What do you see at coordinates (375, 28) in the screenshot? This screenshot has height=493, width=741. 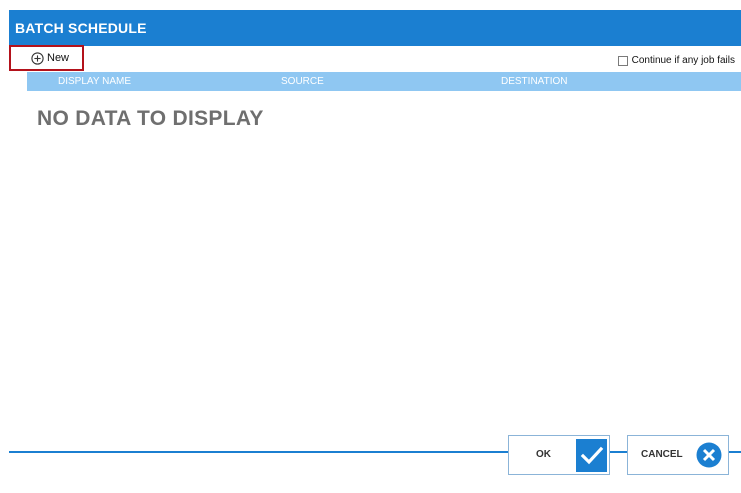 I see `dialog-title-bar: BATCH SCHEDULE` at bounding box center [375, 28].